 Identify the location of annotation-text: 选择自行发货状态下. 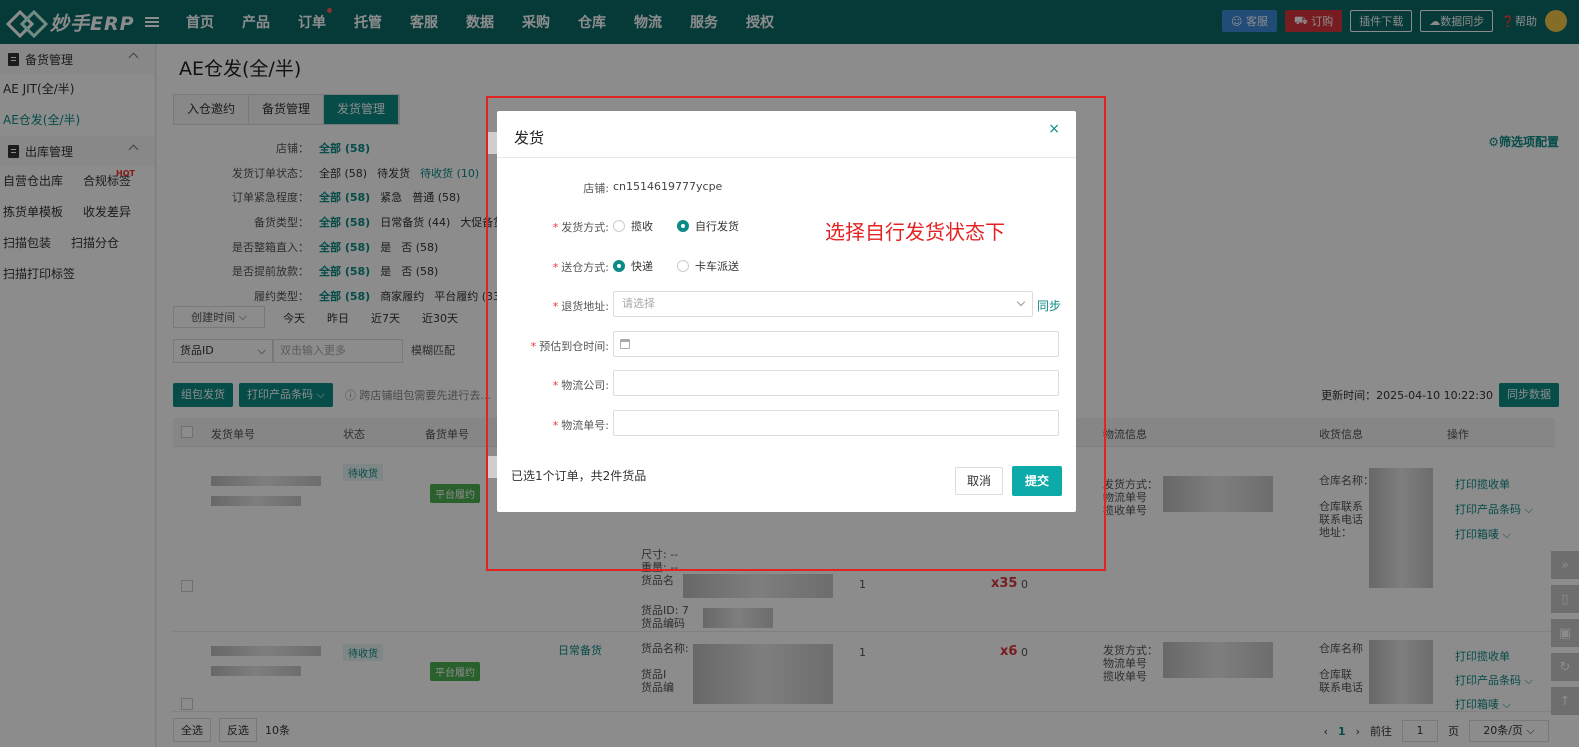
(915, 232).